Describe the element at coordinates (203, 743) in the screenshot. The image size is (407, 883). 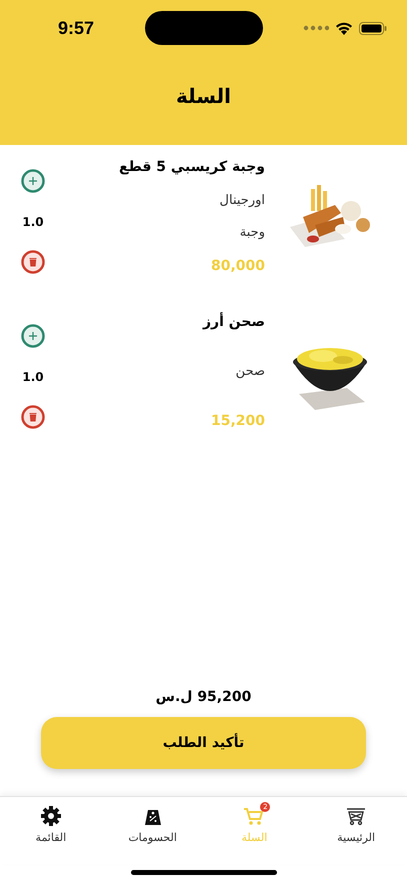
I see `confirm-button: تأكيد الطلب` at that location.